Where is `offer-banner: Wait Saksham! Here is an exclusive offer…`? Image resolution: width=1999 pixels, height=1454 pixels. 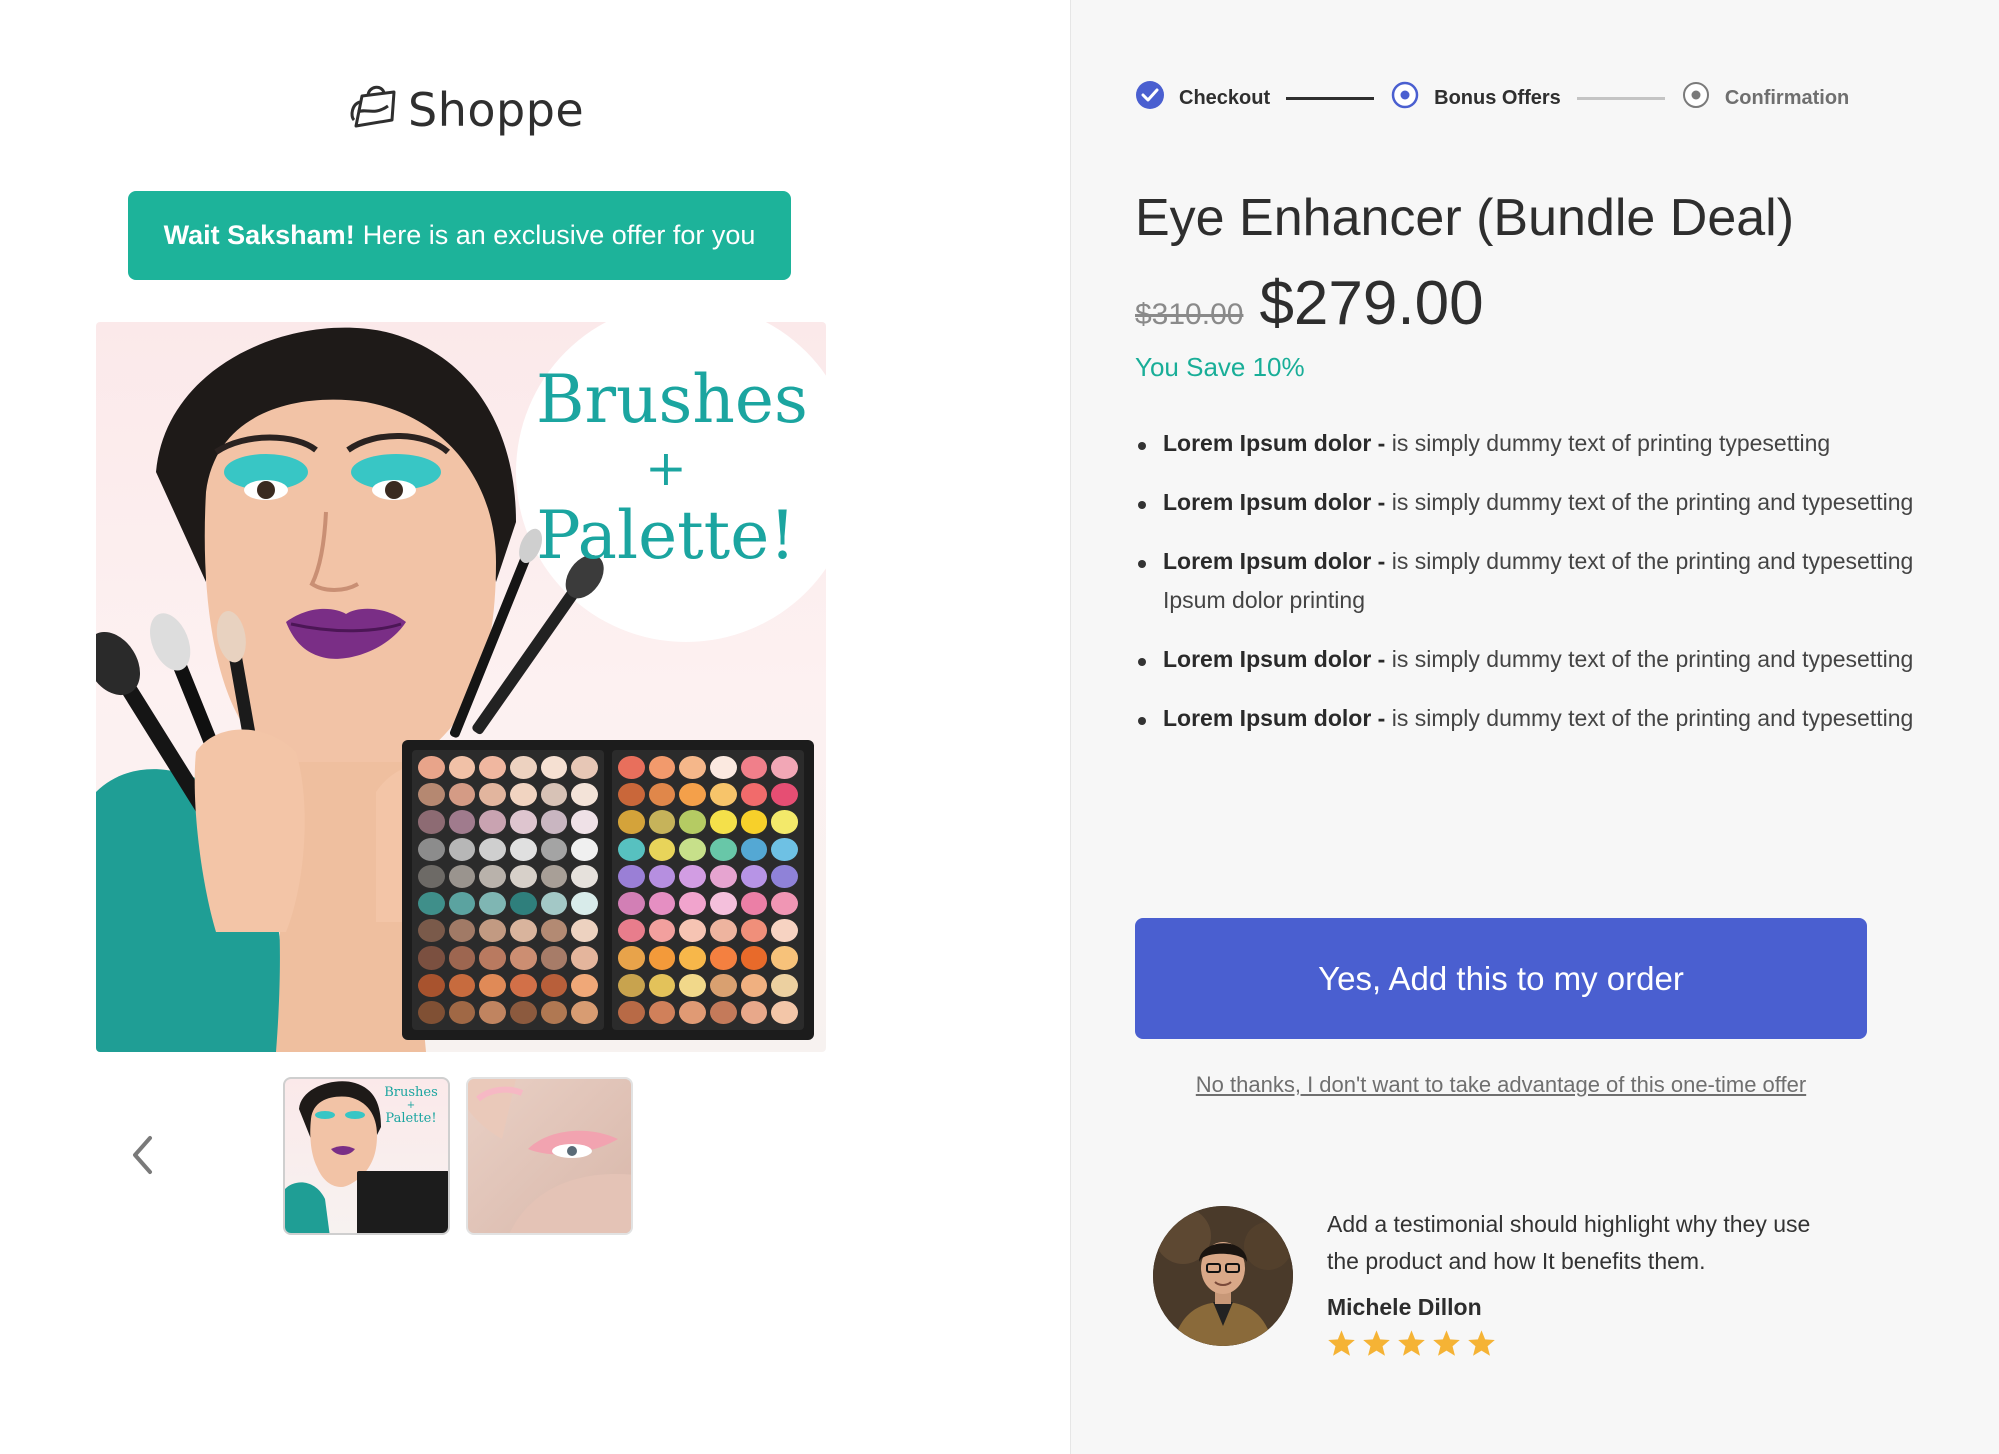 offer-banner: Wait Saksham! Here is an exclusive offer… is located at coordinates (459, 235).